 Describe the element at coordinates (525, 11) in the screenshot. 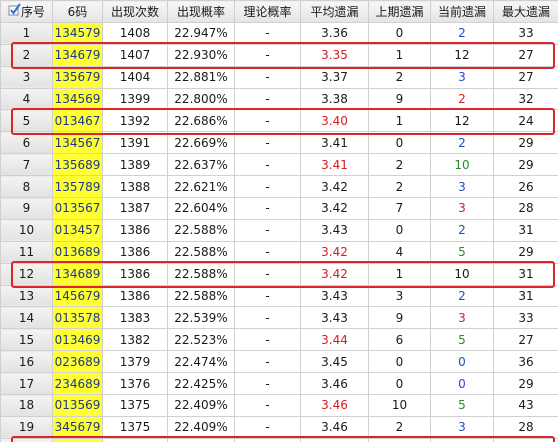

I see `column-header-max-miss: 最大遗漏` at that location.